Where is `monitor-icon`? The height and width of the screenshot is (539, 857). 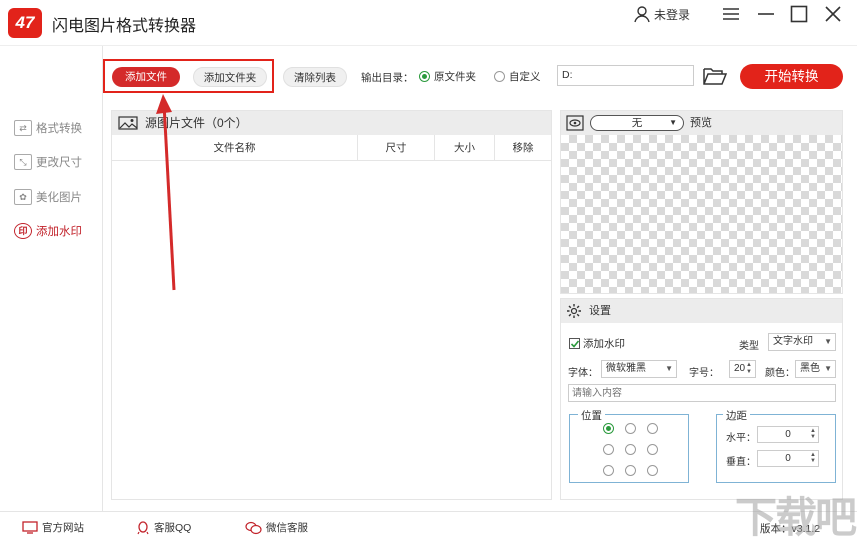
monitor-icon is located at coordinates (30, 527).